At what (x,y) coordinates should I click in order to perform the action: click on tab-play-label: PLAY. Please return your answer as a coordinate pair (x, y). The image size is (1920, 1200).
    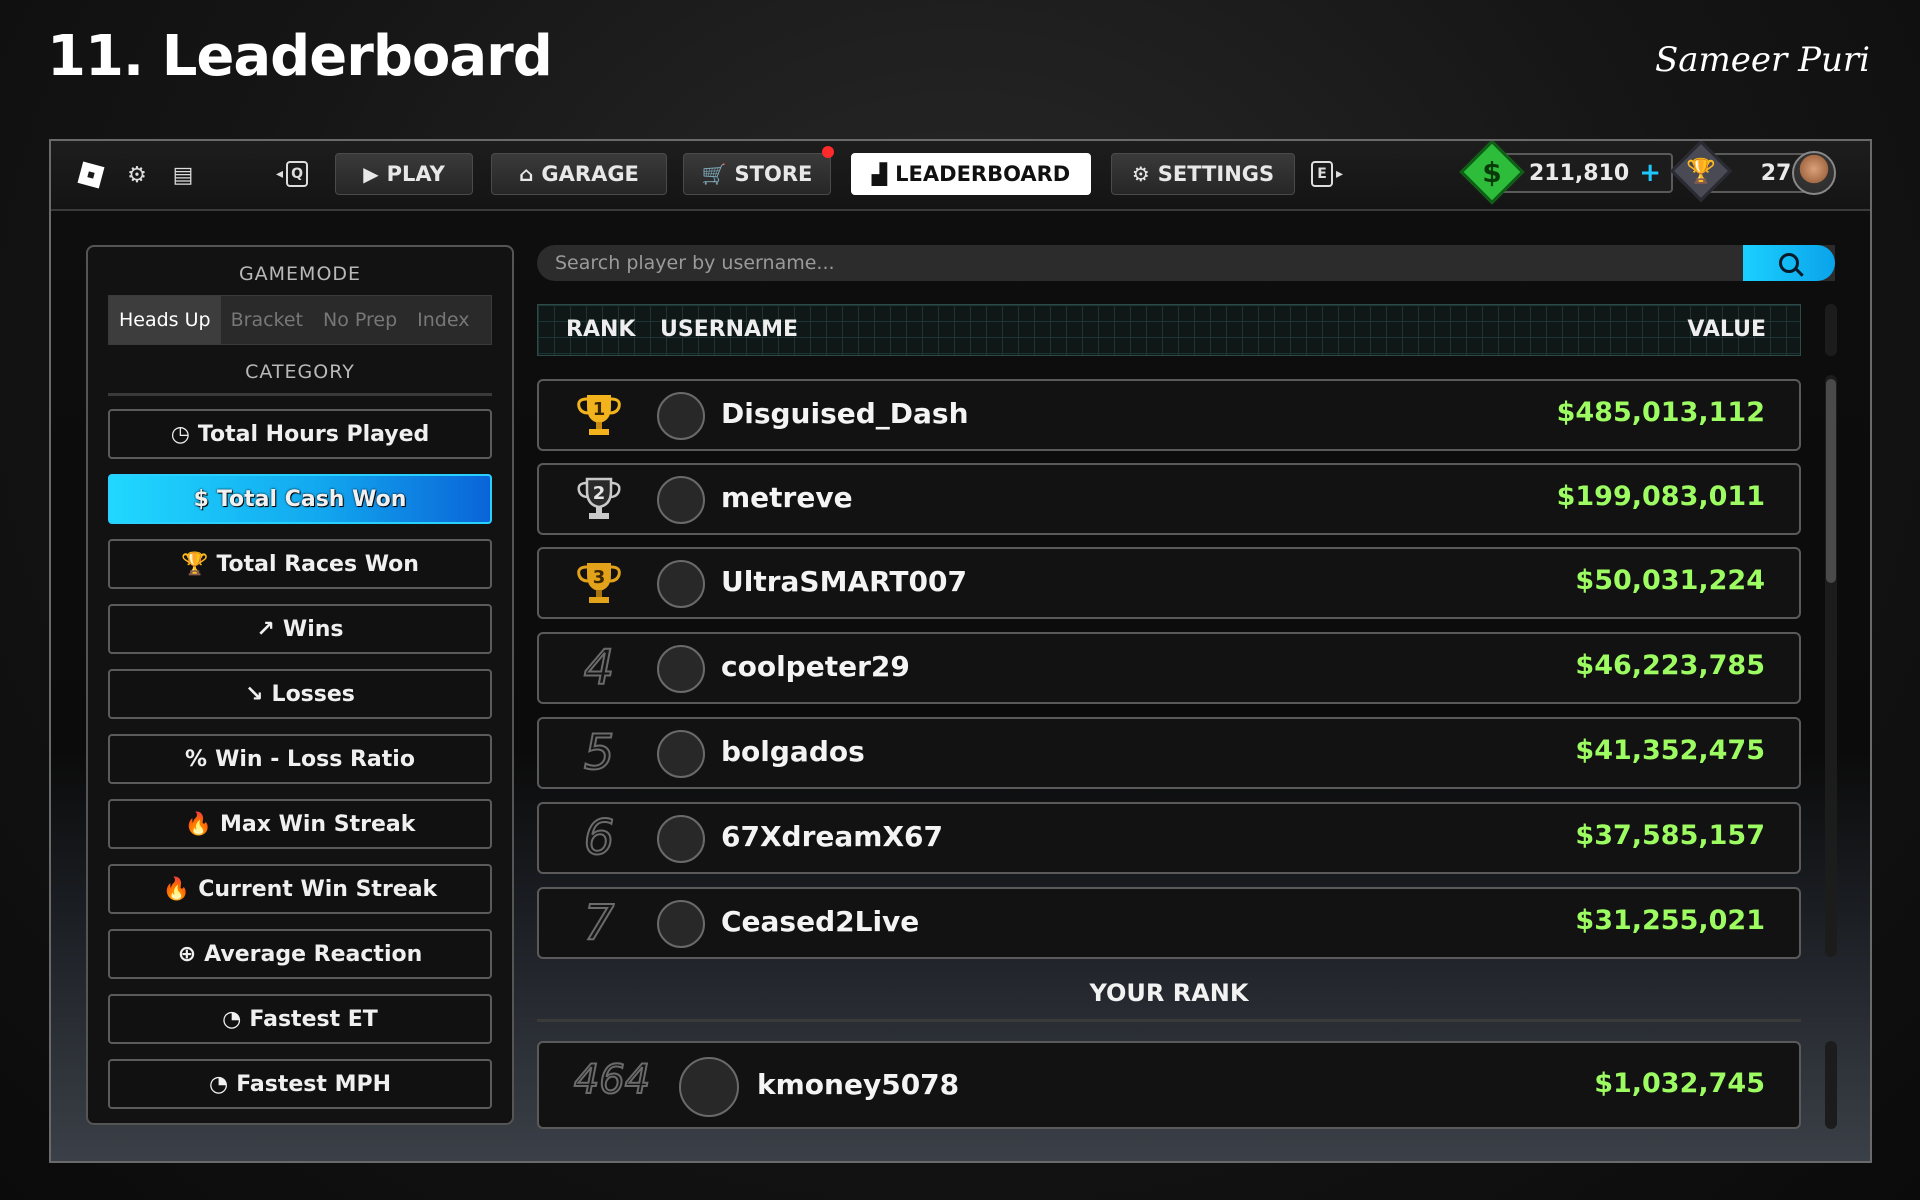
    Looking at the image, I should click on (415, 174).